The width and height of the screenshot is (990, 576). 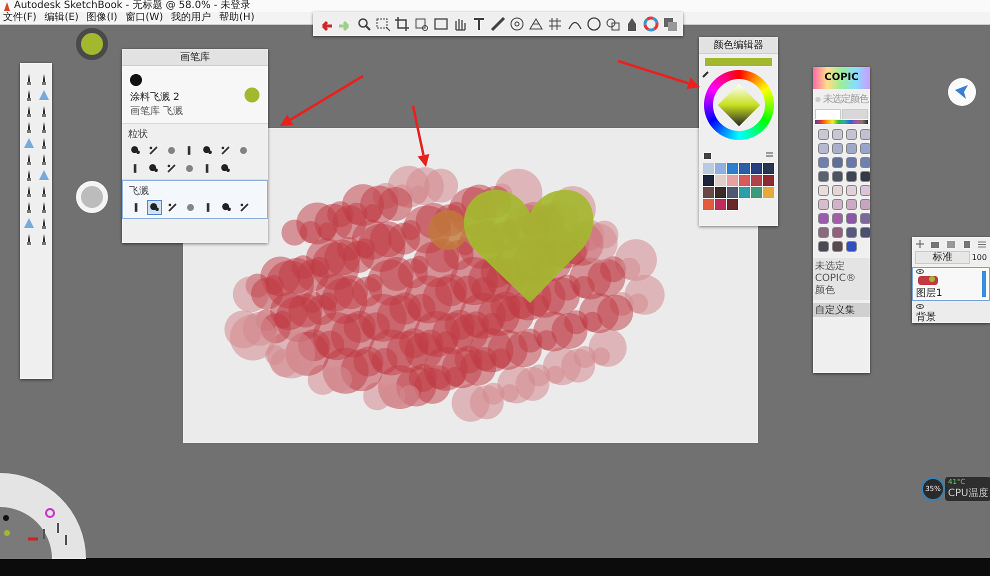 I want to click on current-color-bar, so click(x=738, y=62).